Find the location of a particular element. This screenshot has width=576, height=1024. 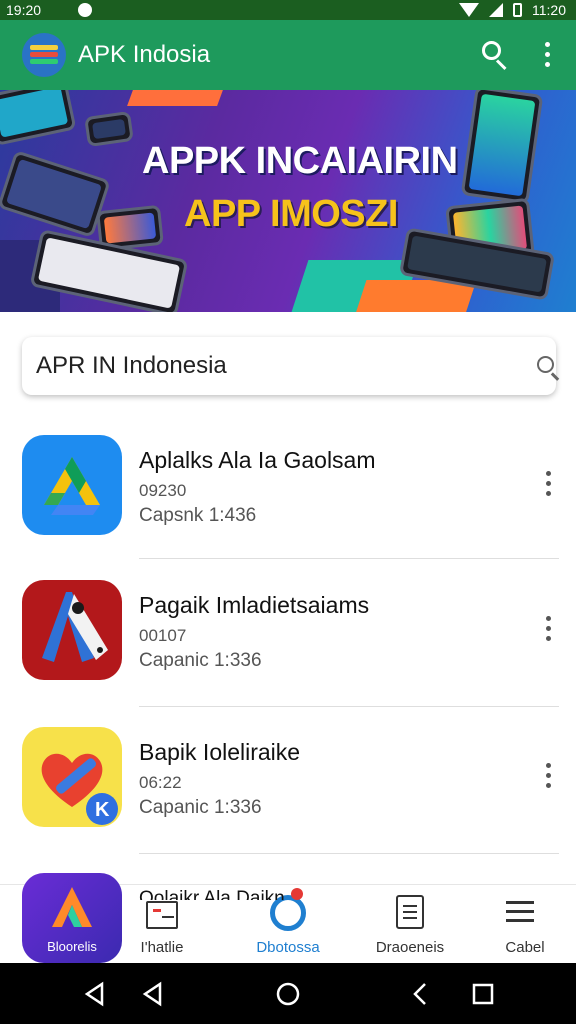

app-title: APK Indosia is located at coordinates (144, 54).